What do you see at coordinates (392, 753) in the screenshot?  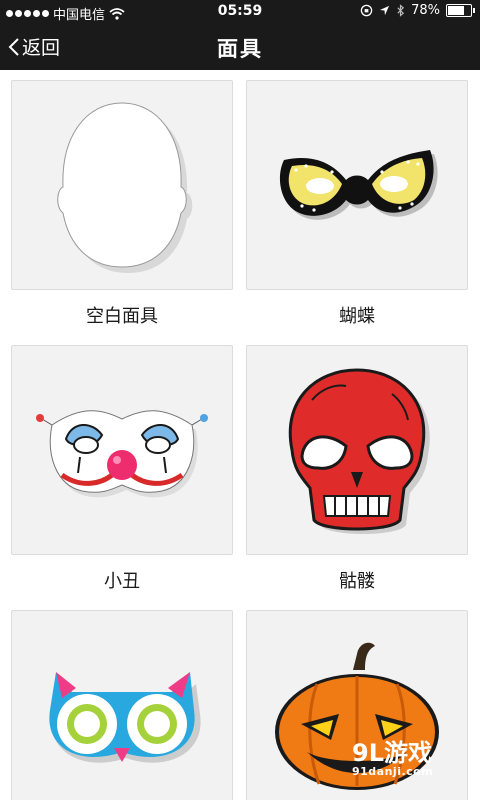 I see `watermark-brand: 9L游戏` at bounding box center [392, 753].